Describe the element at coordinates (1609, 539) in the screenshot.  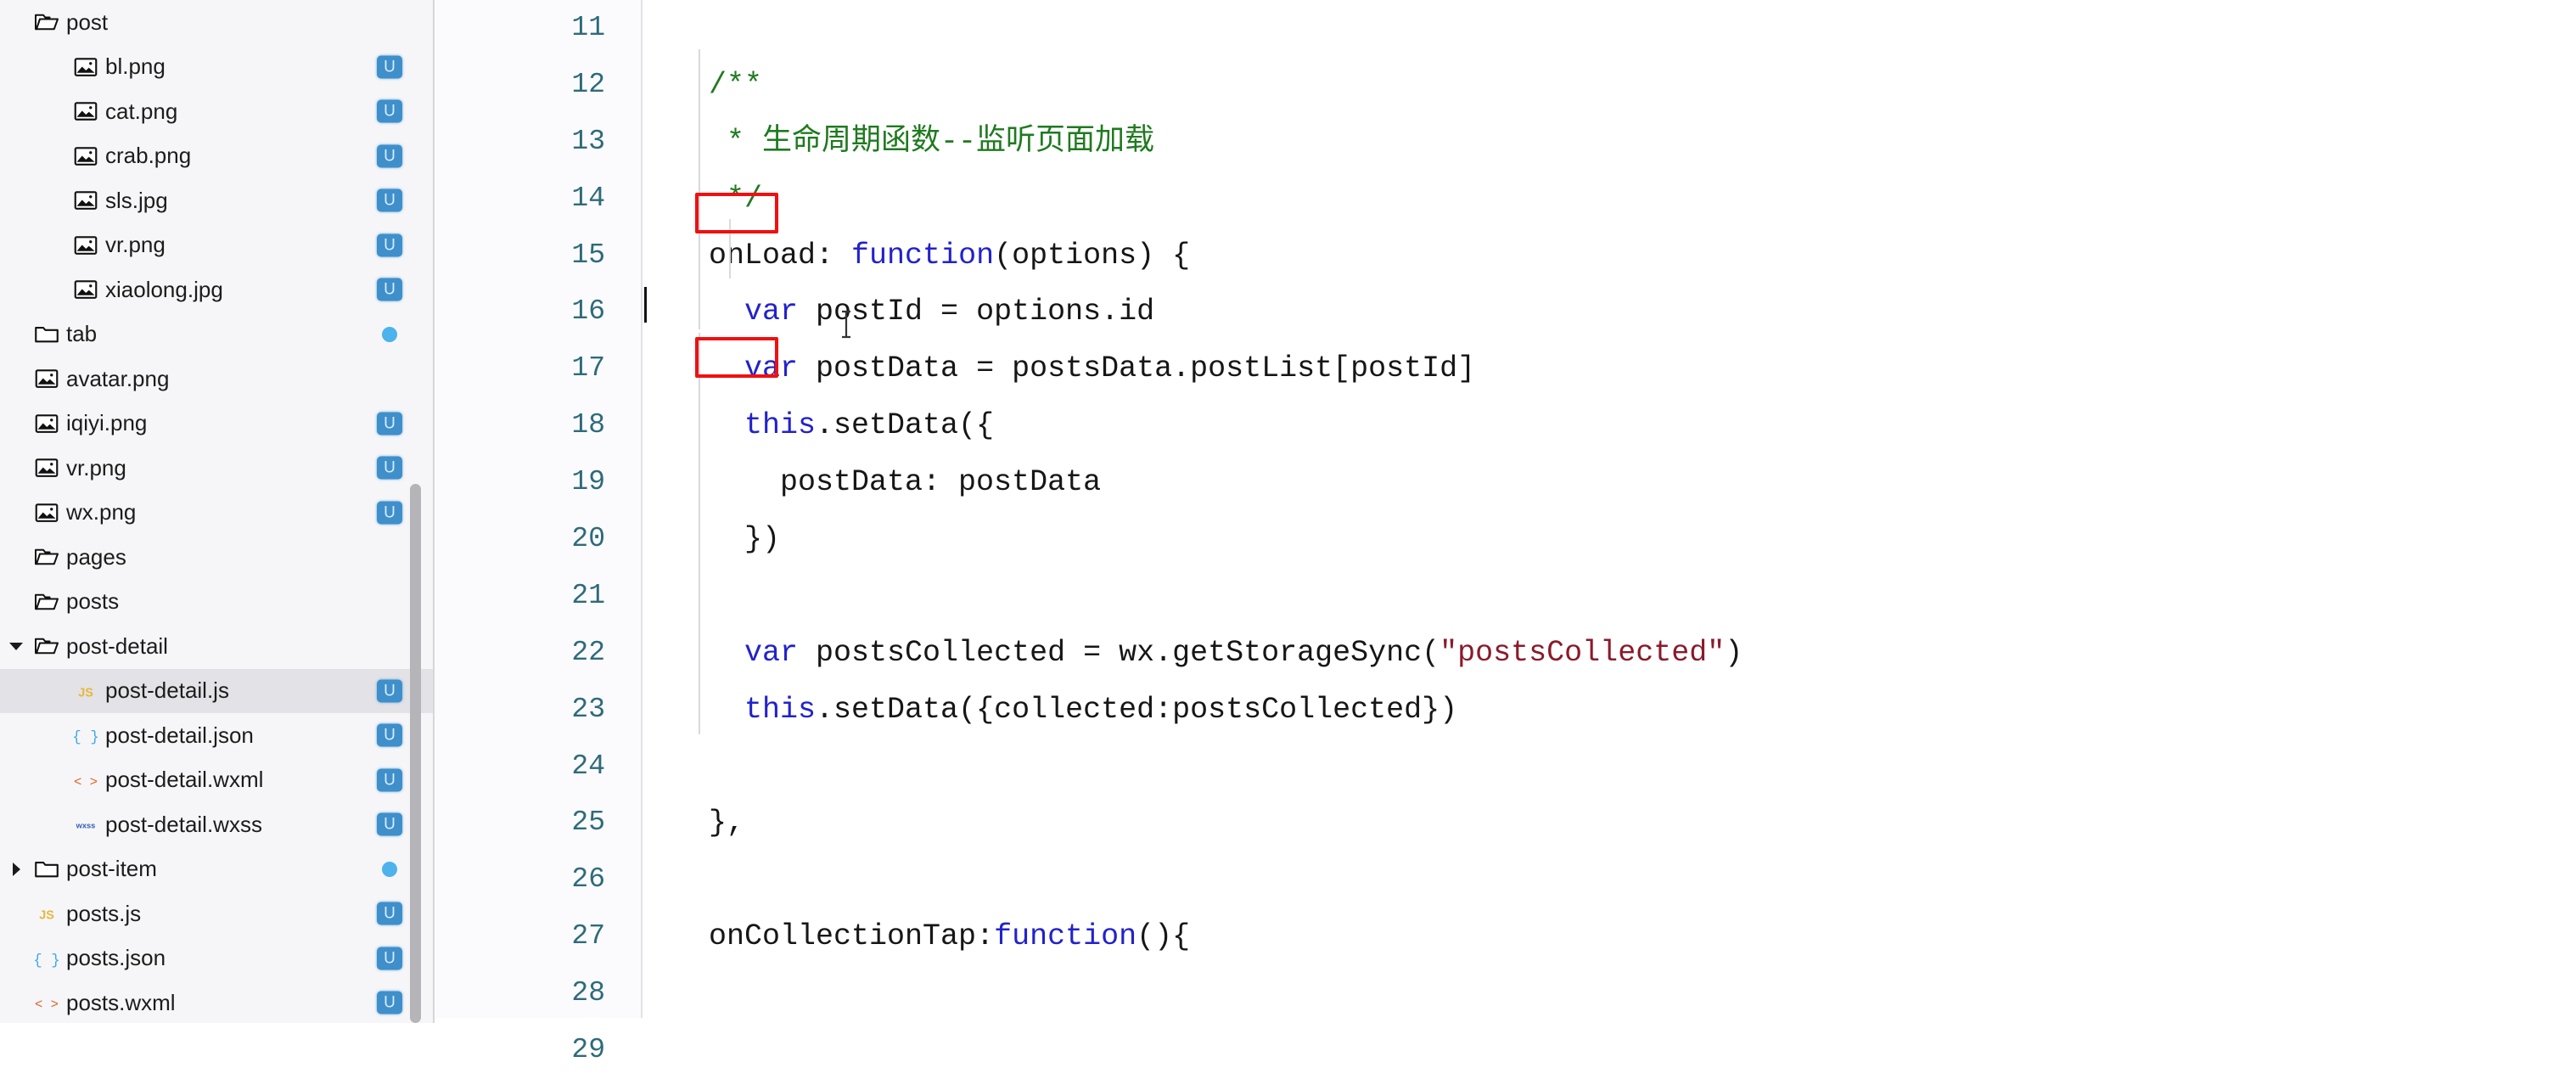
I see `code-line: })` at that location.